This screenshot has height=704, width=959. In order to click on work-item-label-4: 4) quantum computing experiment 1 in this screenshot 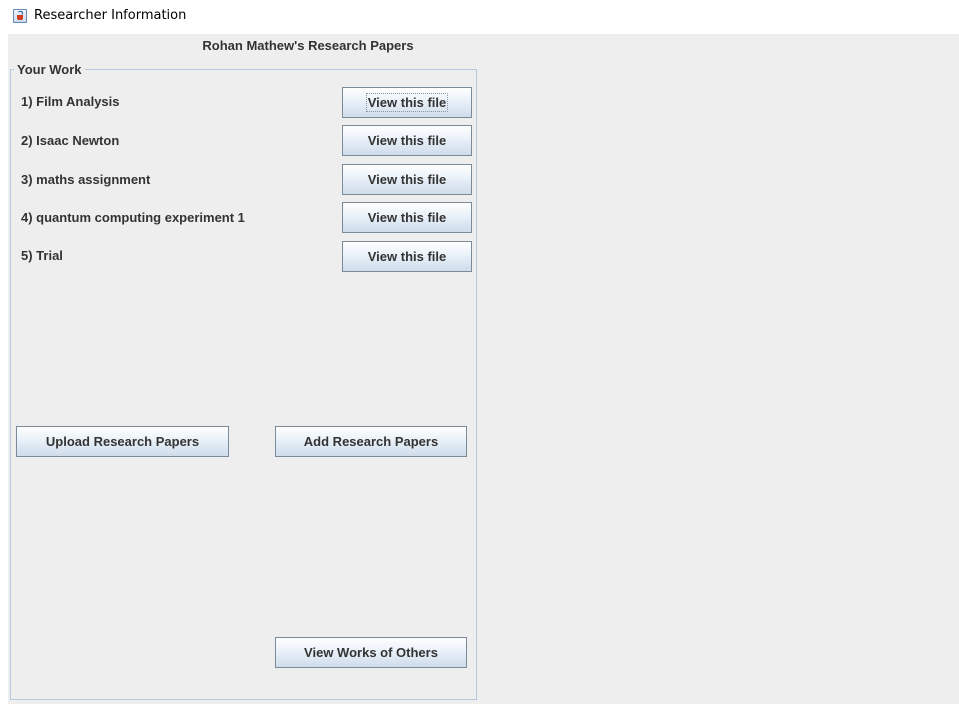, I will do `click(133, 217)`.